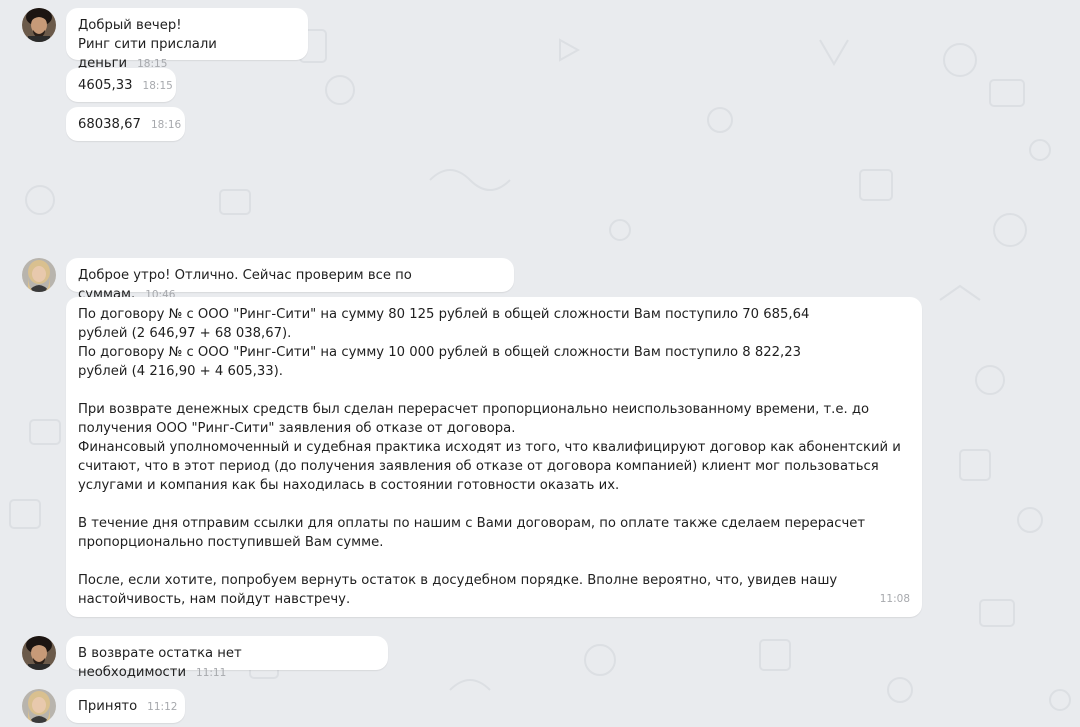  I want to click on message-time: 18:16, so click(166, 125).